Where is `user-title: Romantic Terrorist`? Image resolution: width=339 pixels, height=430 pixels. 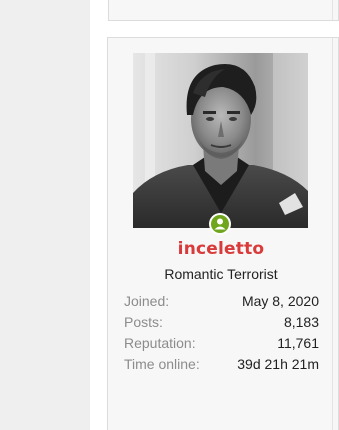
user-title: Romantic Terrorist is located at coordinates (221, 274).